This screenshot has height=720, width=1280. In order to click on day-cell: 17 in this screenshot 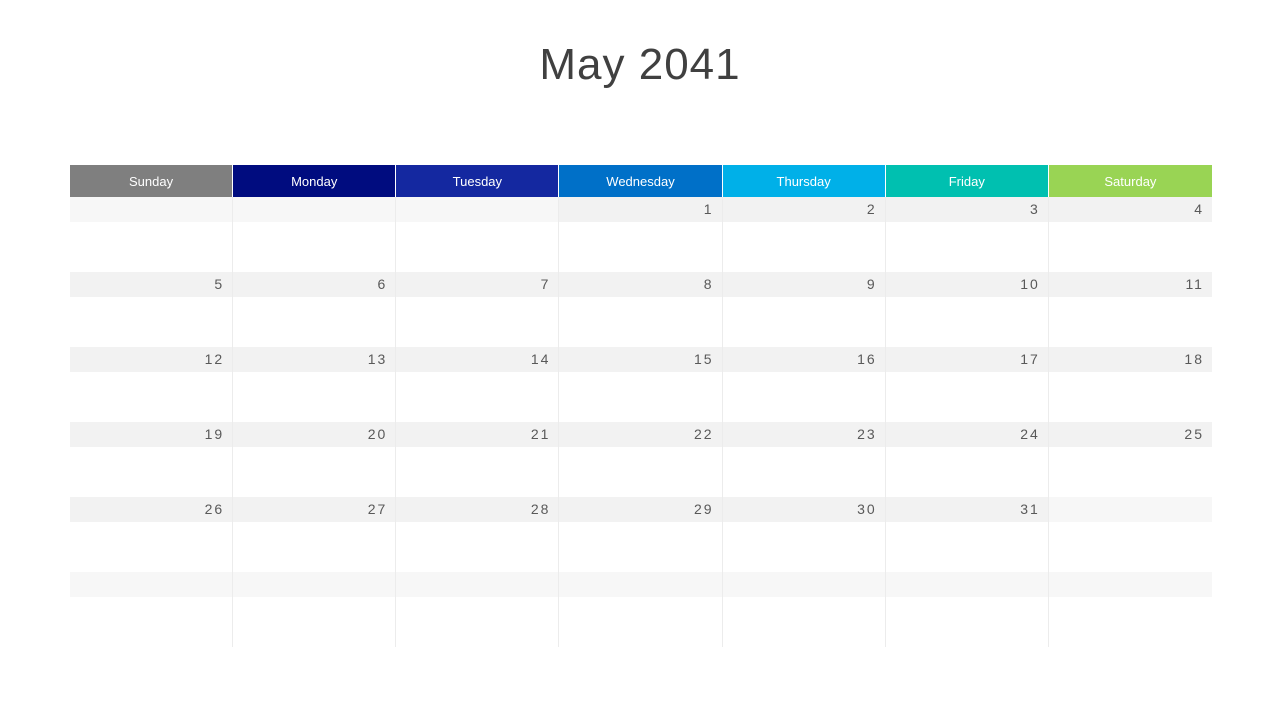, I will do `click(967, 384)`.